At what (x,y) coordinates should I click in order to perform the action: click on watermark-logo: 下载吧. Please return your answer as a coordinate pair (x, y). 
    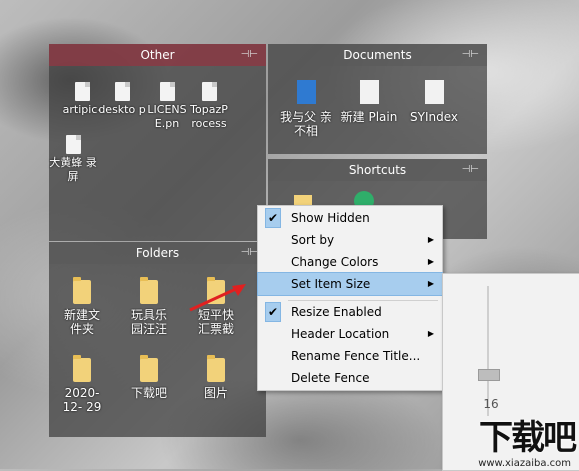
    Looking at the image, I should click on (528, 438).